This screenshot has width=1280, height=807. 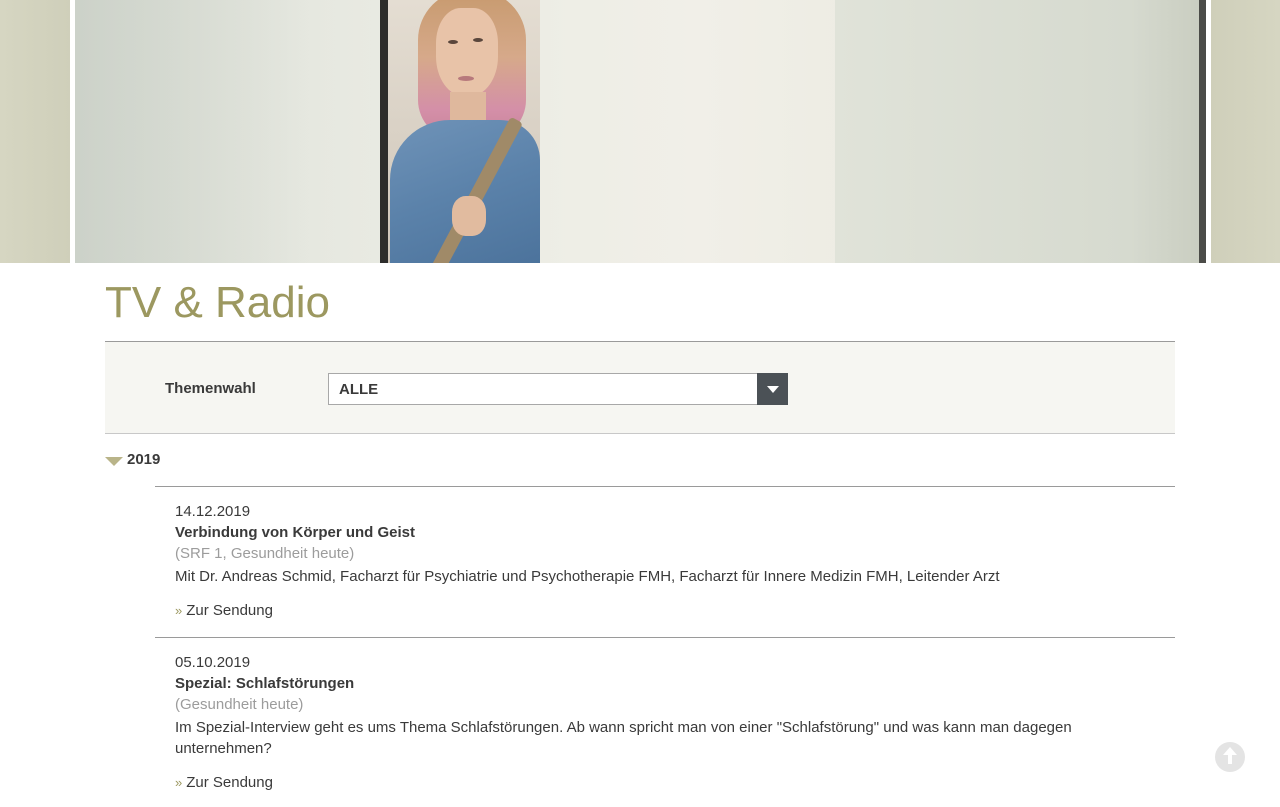 I want to click on topic-filter-label: Themenwahl, so click(x=210, y=388).